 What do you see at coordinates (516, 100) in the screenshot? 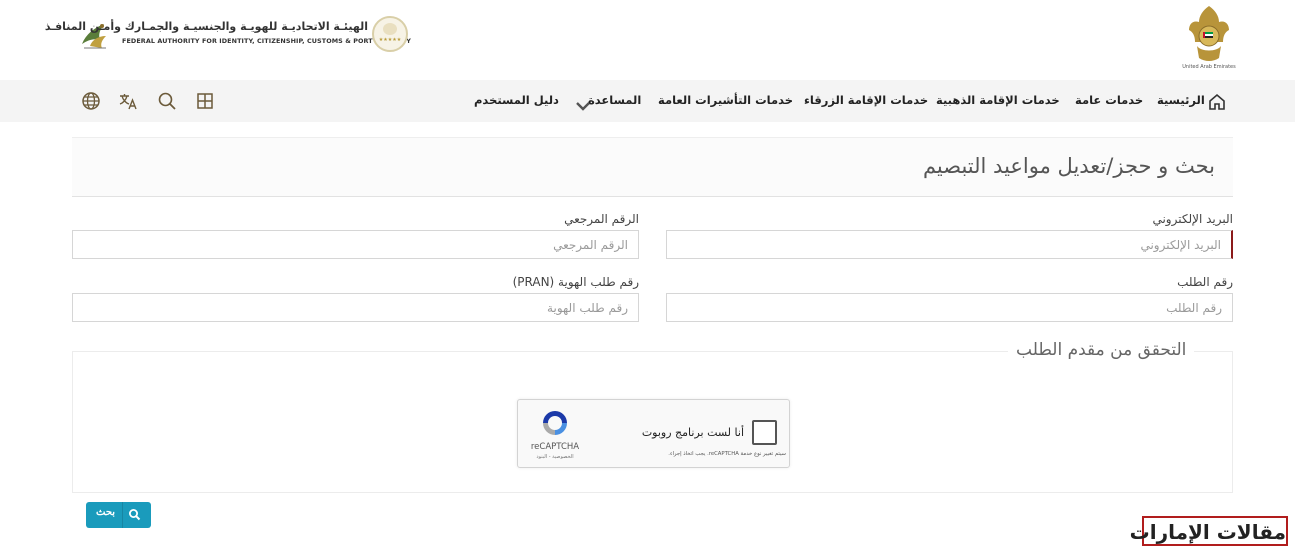
I see `nav-item-user-guide: دليل المستخدم` at bounding box center [516, 100].